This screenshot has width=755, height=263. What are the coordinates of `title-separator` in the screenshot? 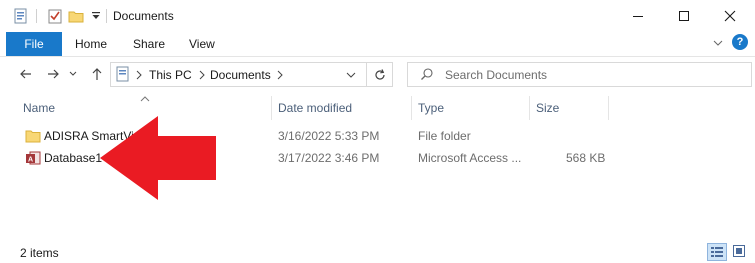 It's located at (36, 16).